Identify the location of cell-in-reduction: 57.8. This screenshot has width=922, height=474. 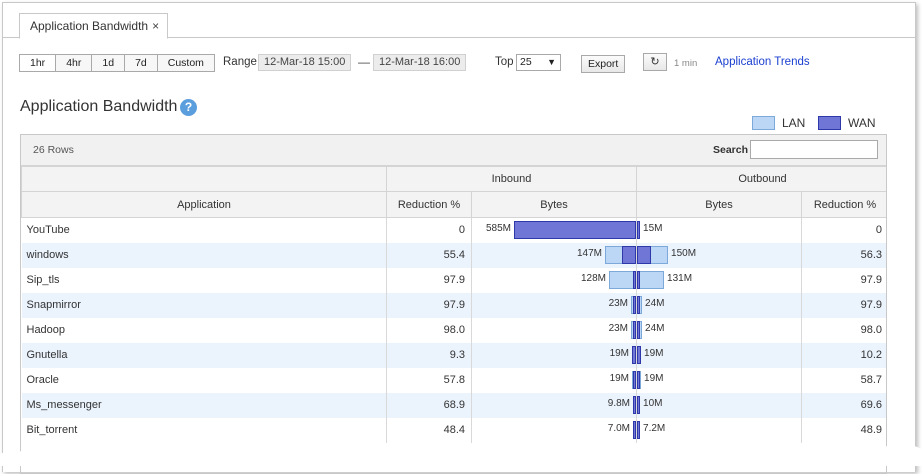
(429, 380).